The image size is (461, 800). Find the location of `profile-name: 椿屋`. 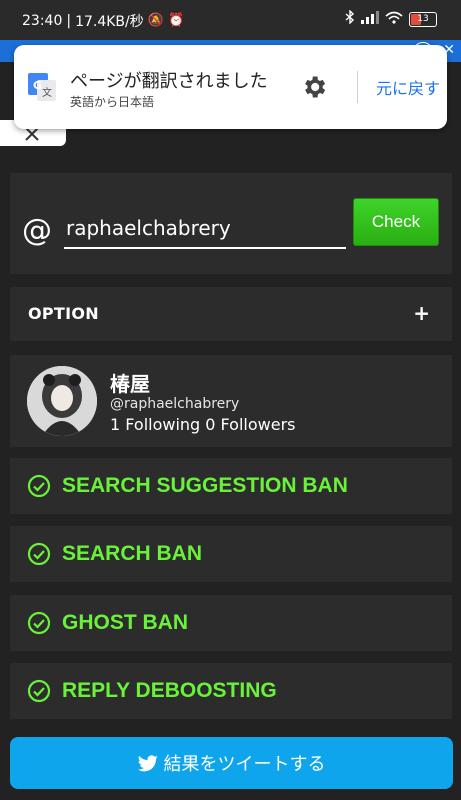

profile-name: 椿屋 is located at coordinates (130, 384).